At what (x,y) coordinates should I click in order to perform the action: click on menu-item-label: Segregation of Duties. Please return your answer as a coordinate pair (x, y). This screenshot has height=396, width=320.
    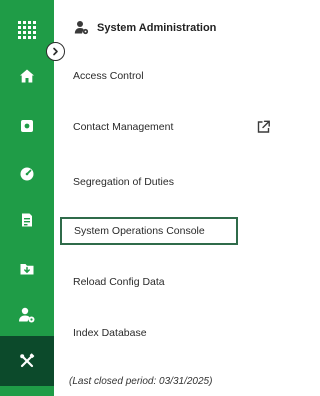
    Looking at the image, I should click on (123, 182).